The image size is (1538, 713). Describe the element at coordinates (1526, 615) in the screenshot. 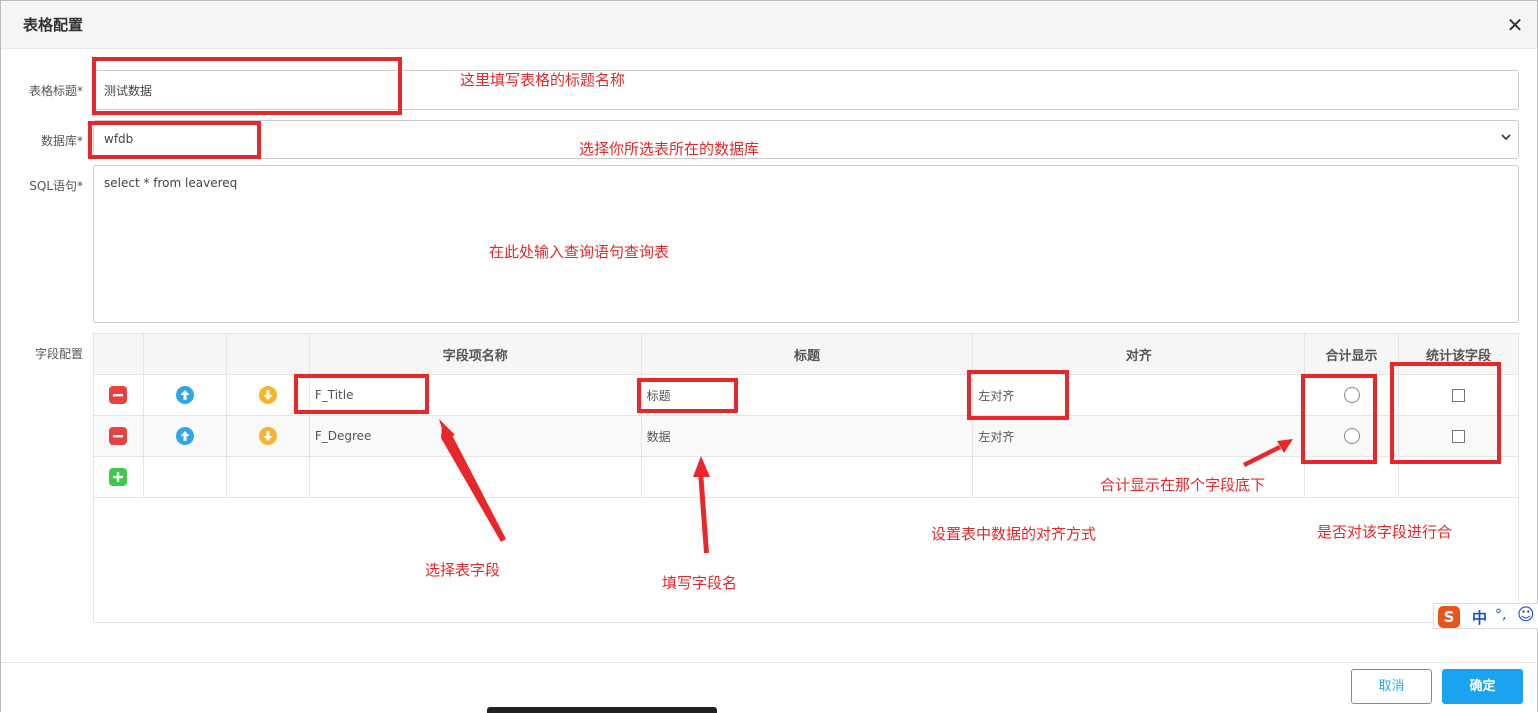

I see `emoji-icon: ☺` at that location.